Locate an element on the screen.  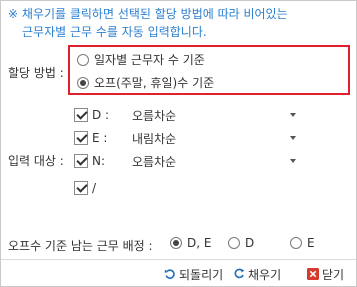
target-e-checkbox is located at coordinates (81, 138).